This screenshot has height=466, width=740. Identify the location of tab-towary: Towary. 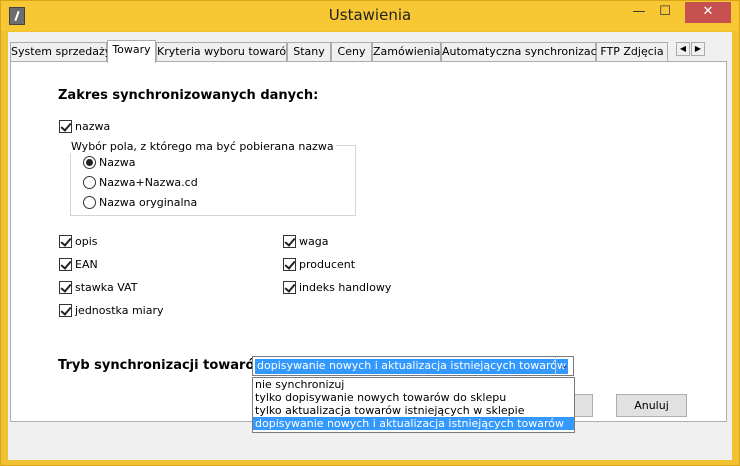
(131, 51).